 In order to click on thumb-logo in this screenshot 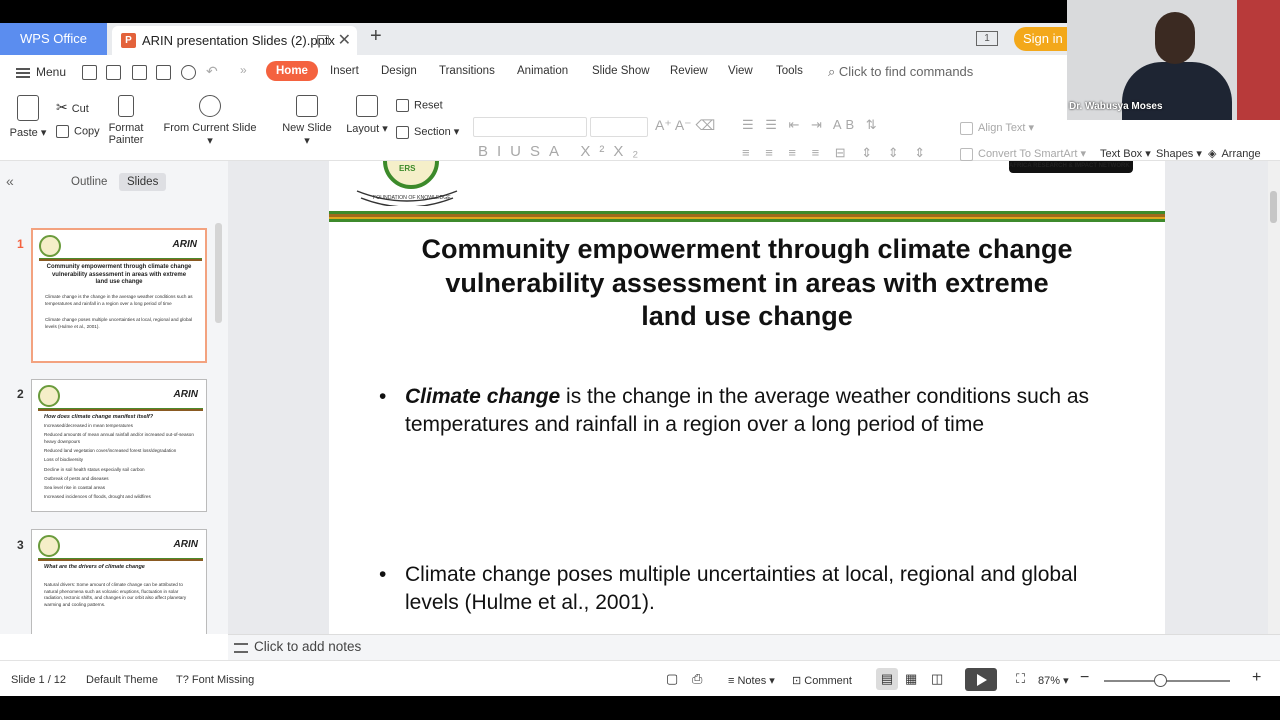, I will do `click(49, 546)`.